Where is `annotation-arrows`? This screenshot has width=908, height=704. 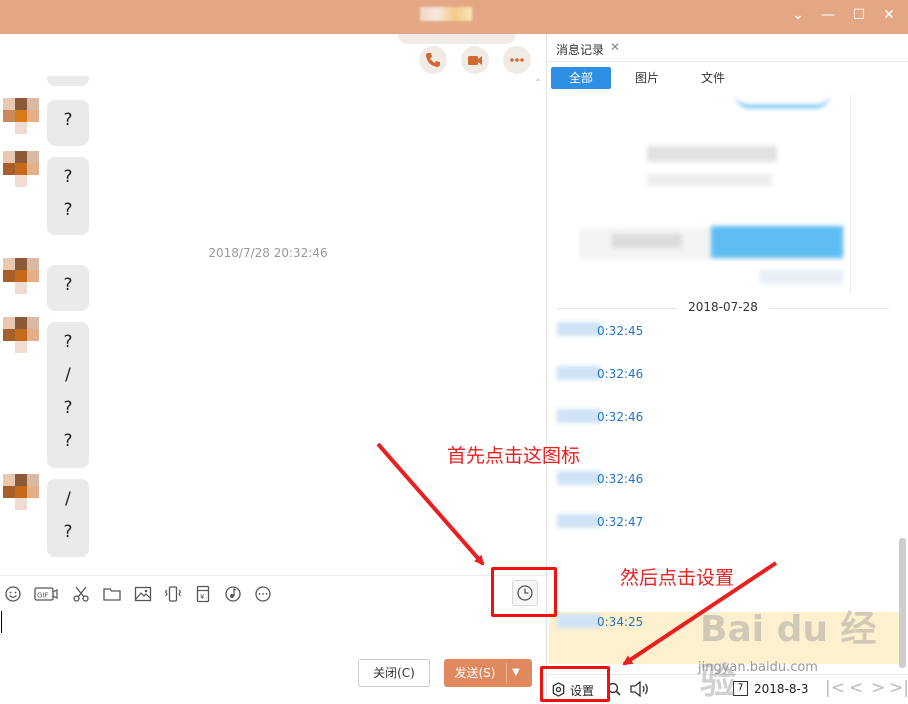
annotation-arrows is located at coordinates (577, 554).